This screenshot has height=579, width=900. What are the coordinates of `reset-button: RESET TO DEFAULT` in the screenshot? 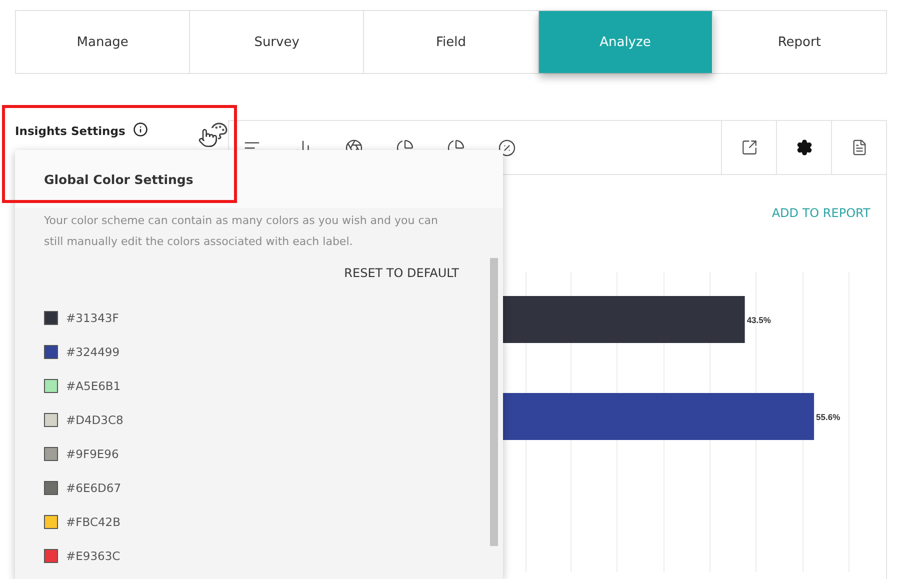 It's located at (401, 273).